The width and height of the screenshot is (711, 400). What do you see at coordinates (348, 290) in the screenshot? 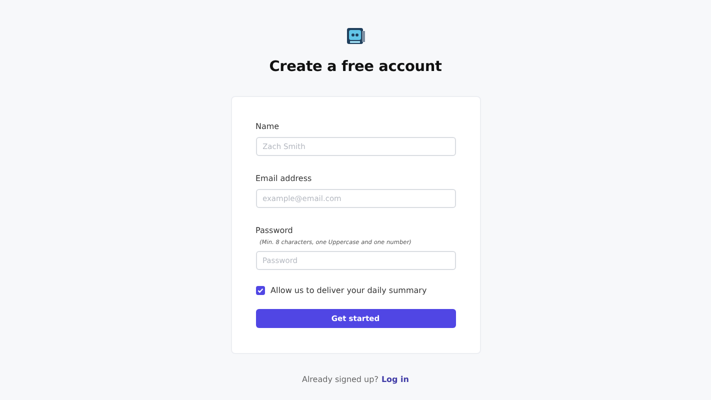
I see `checkbox-label: Allow us to deliver your daily summary` at bounding box center [348, 290].